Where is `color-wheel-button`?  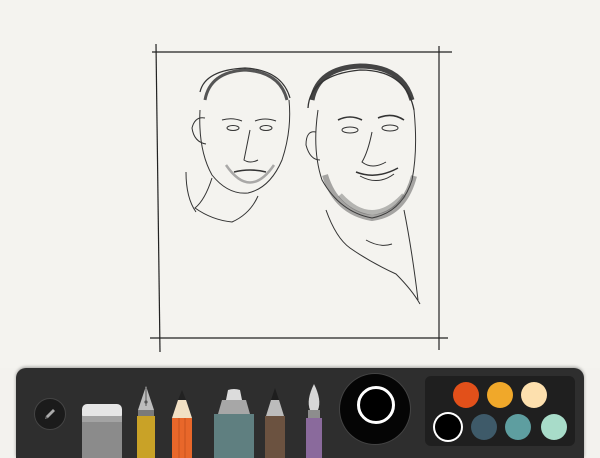 color-wheel-button is located at coordinates (375, 409).